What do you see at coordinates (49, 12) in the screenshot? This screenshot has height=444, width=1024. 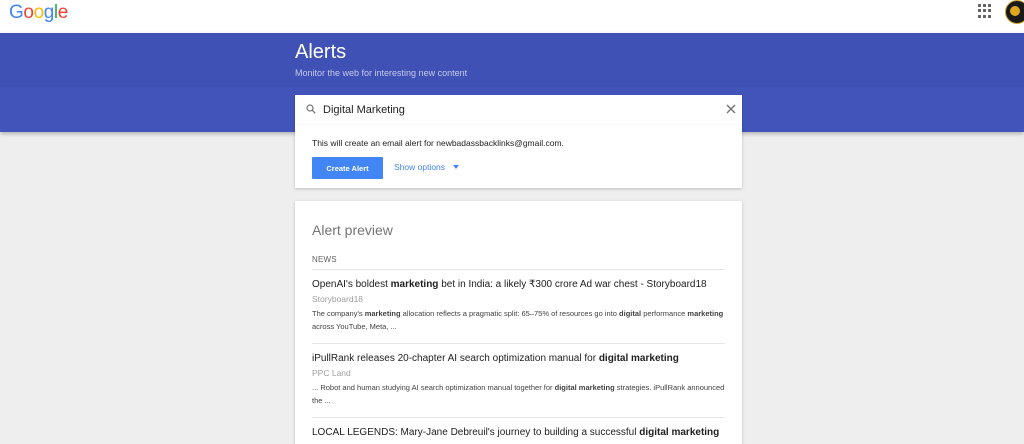 I see `logo-letter: g` at bounding box center [49, 12].